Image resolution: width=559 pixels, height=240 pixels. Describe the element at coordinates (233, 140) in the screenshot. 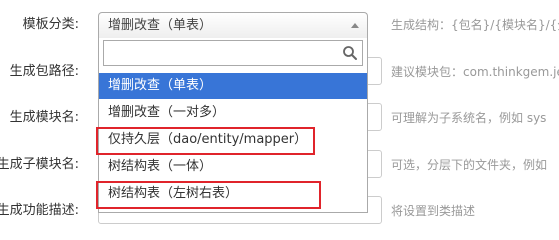

I see `option-persistence-only: 仅持久层（dao/entity/mapper）` at that location.